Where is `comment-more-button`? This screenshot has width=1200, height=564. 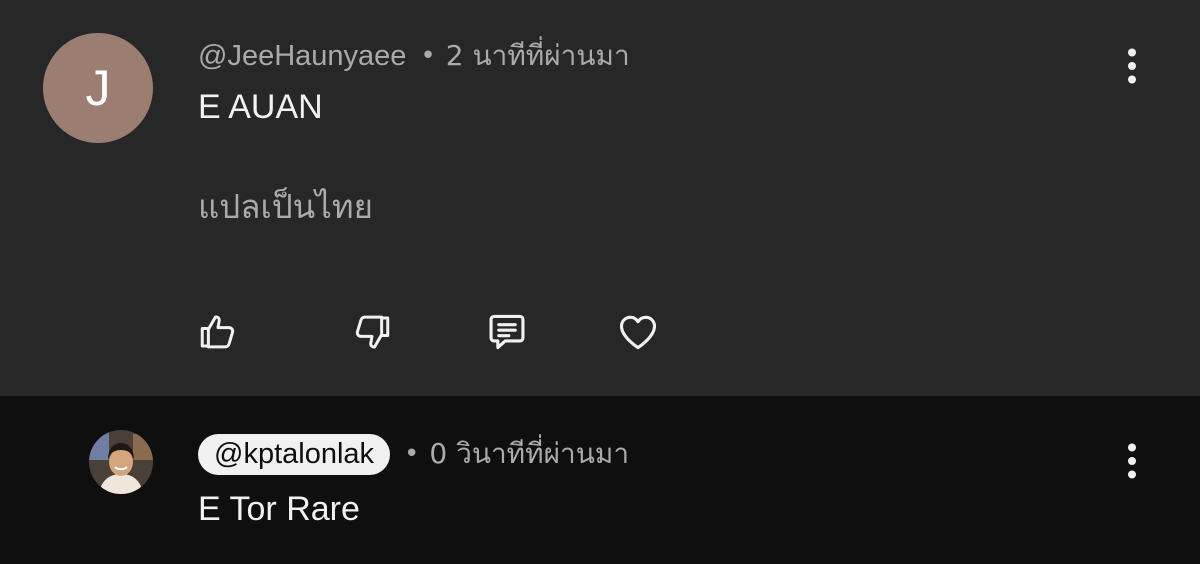 comment-more-button is located at coordinates (1132, 66).